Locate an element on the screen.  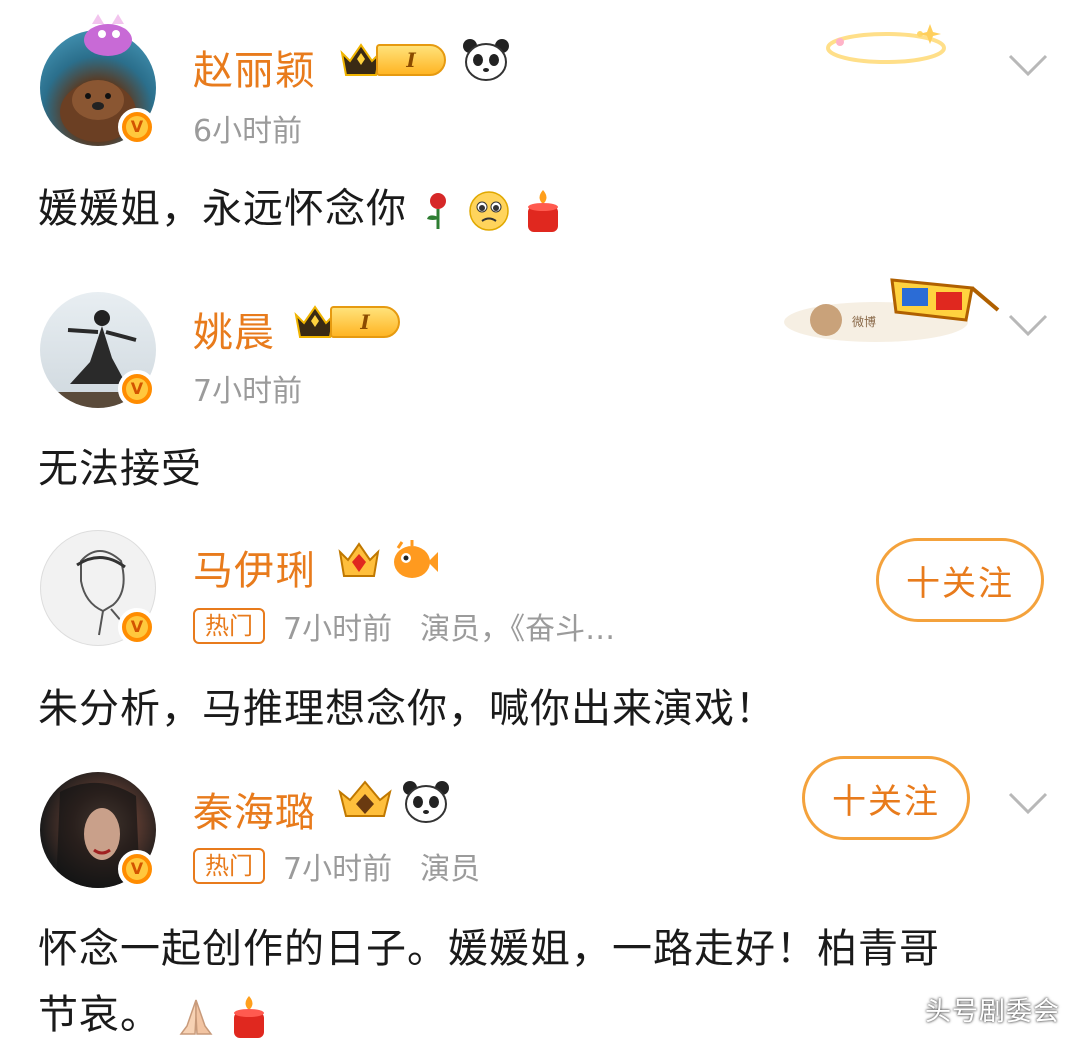
rose-emoji-icon is located at coordinates (436, 211).